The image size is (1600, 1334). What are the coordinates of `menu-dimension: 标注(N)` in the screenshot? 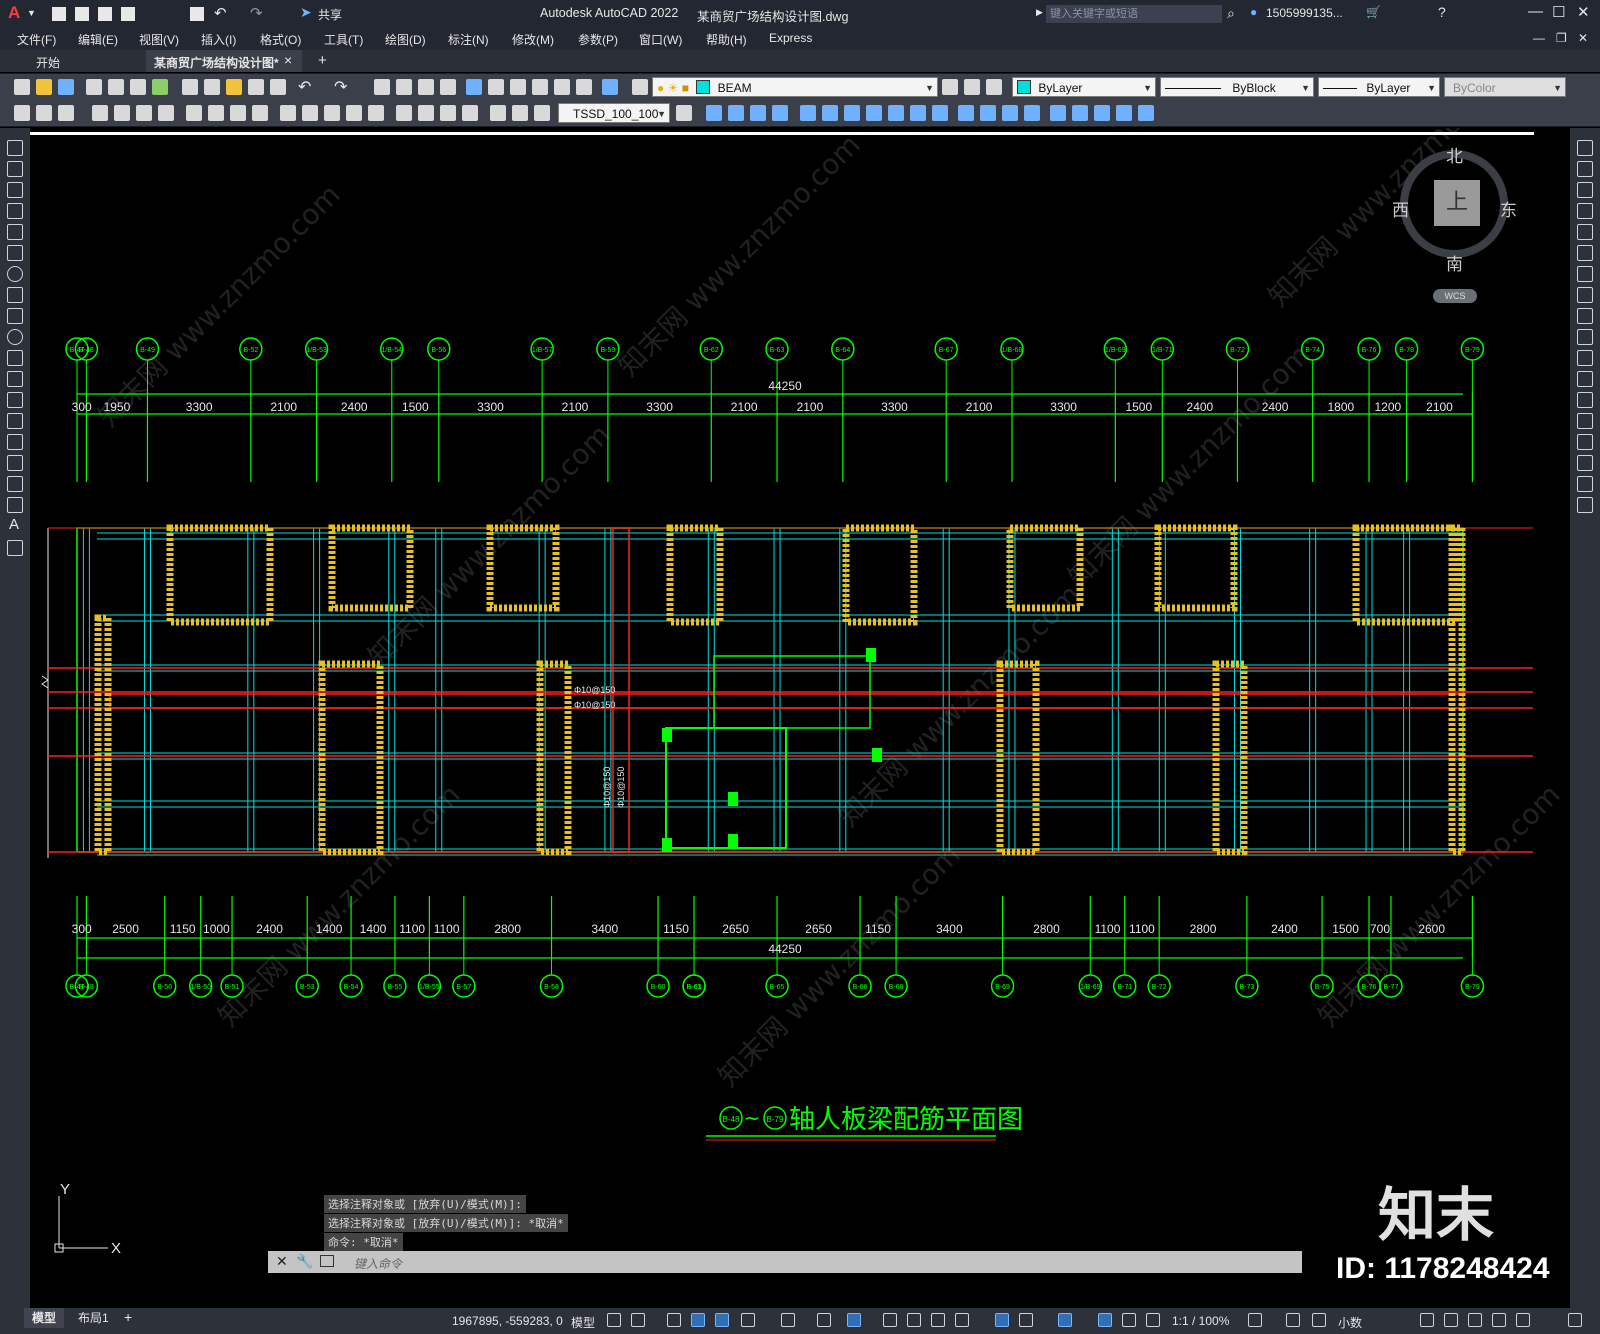 It's located at (468, 39).